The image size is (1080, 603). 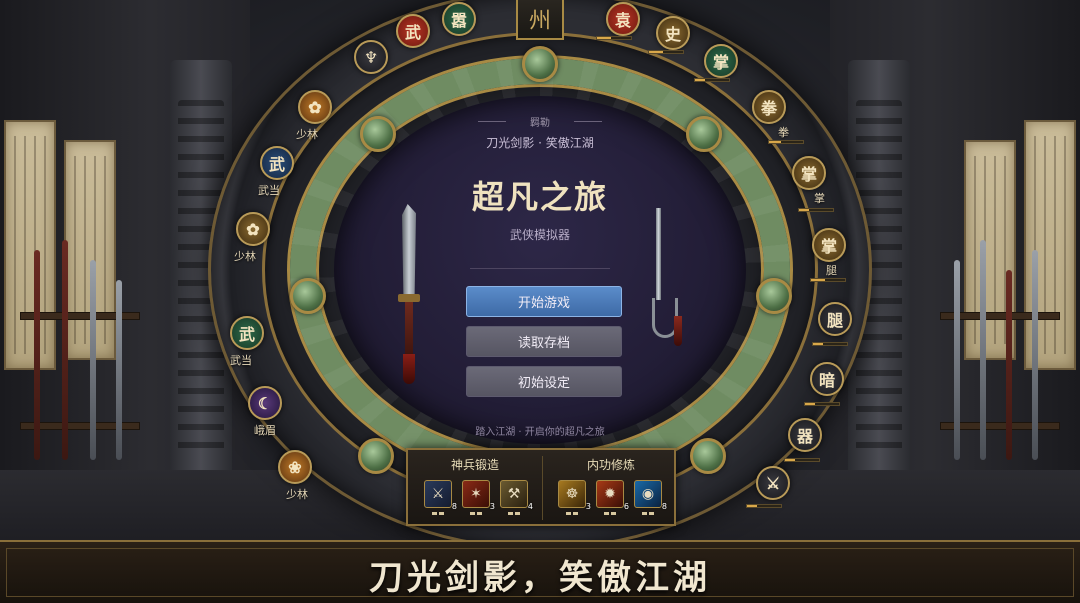 What do you see at coordinates (540, 571) in the screenshot?
I see `bottom-banner: 刀光剑影，笑傲江湖` at bounding box center [540, 571].